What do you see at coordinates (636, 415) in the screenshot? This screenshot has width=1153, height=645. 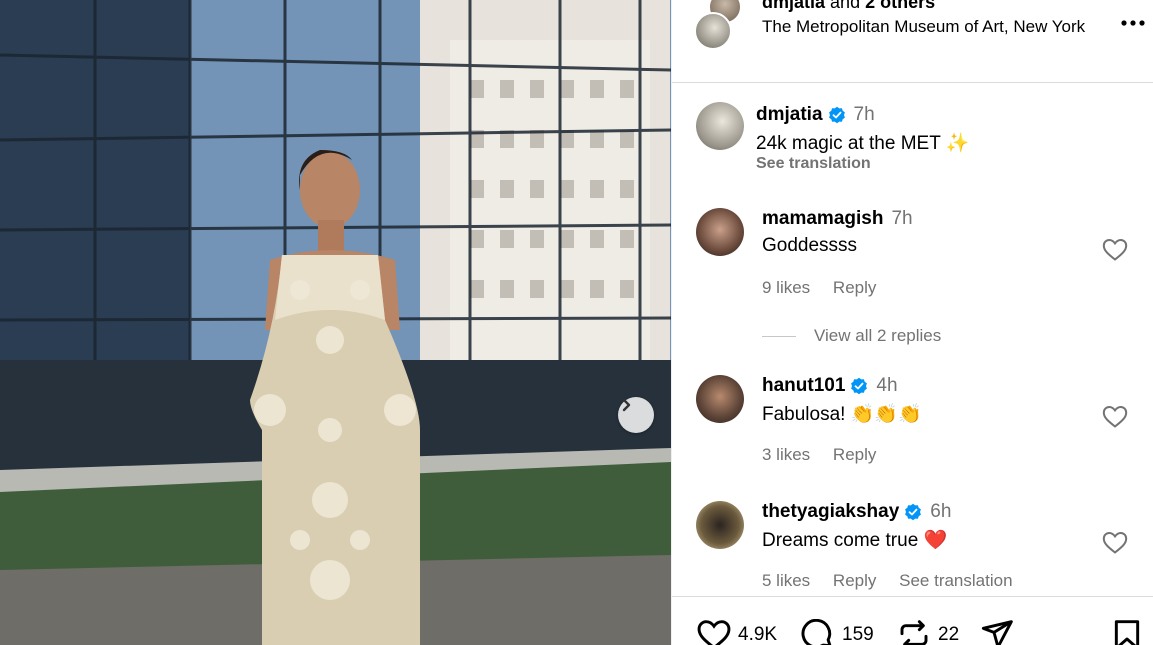 I see `next-photo-button` at bounding box center [636, 415].